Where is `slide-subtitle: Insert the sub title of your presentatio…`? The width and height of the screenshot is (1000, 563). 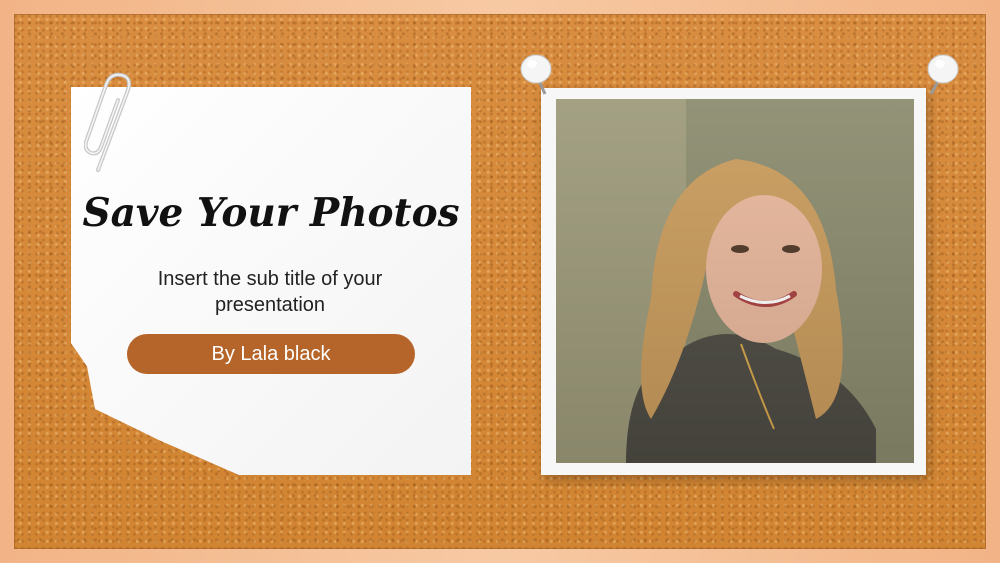 slide-subtitle: Insert the sub title of your presentatio… is located at coordinates (270, 292).